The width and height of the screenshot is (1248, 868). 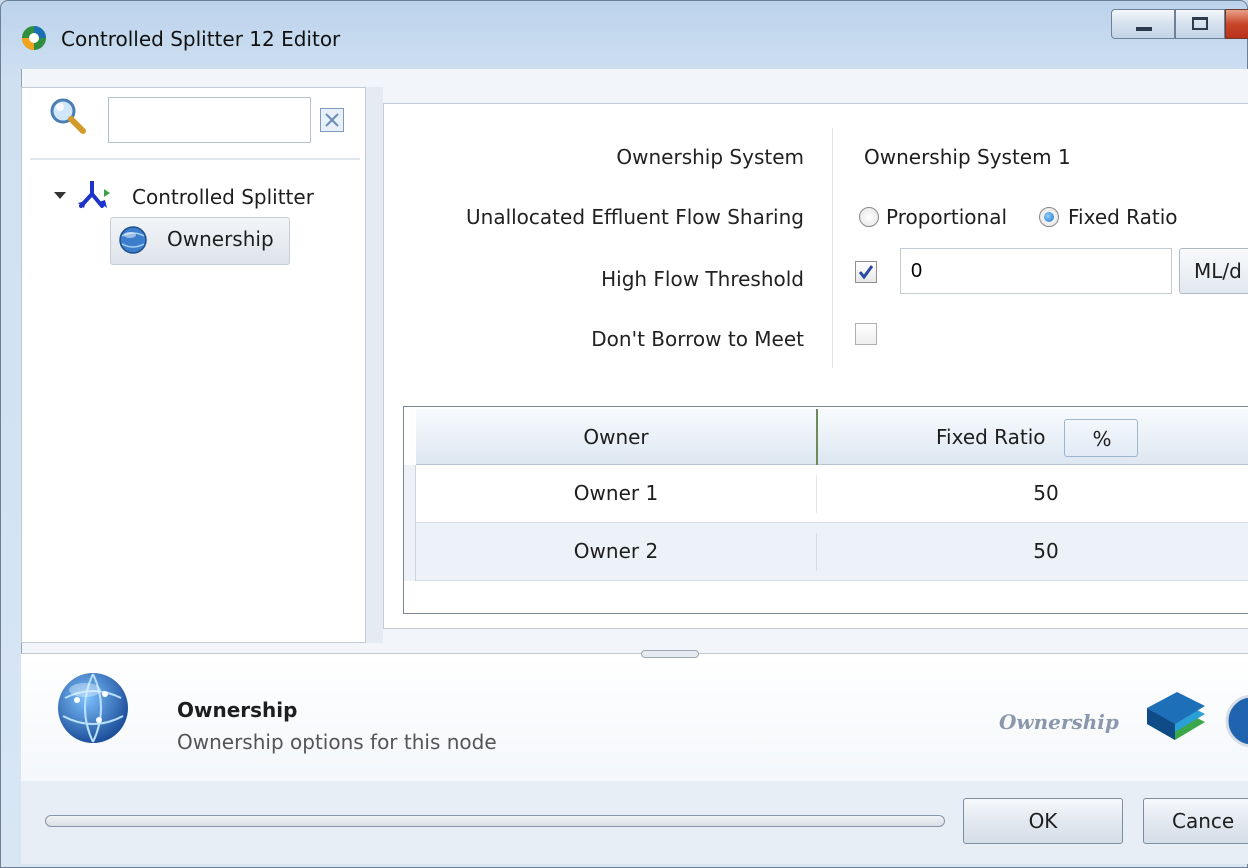 What do you see at coordinates (832, 437) in the screenshot?
I see `grid-header: Owner Fixed Ratio %` at bounding box center [832, 437].